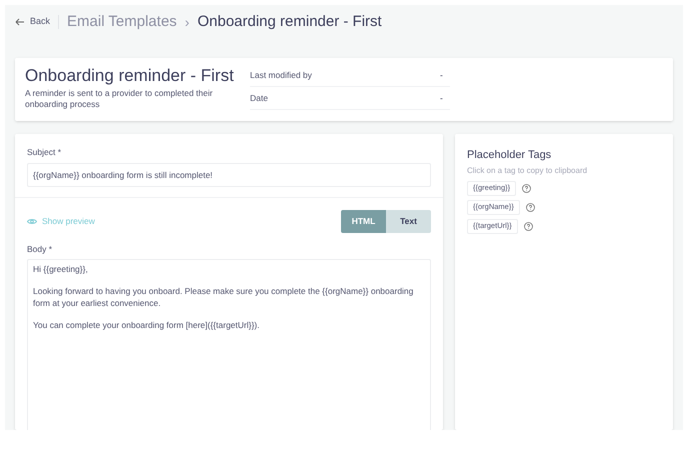  I want to click on back-button: Back, so click(37, 22).